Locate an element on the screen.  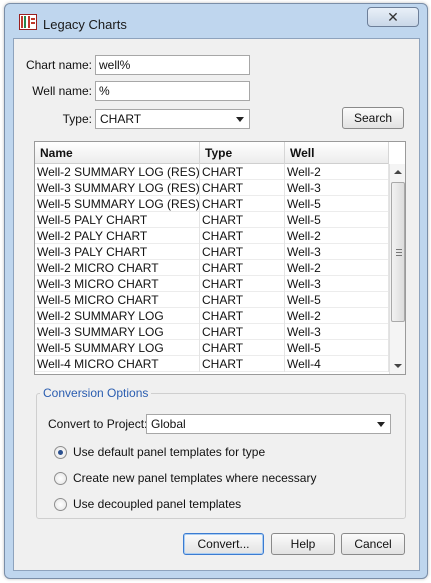
table-row: Well-2 SUMMARY LOG (RES) CHART Well-2 is located at coordinates (212, 172).